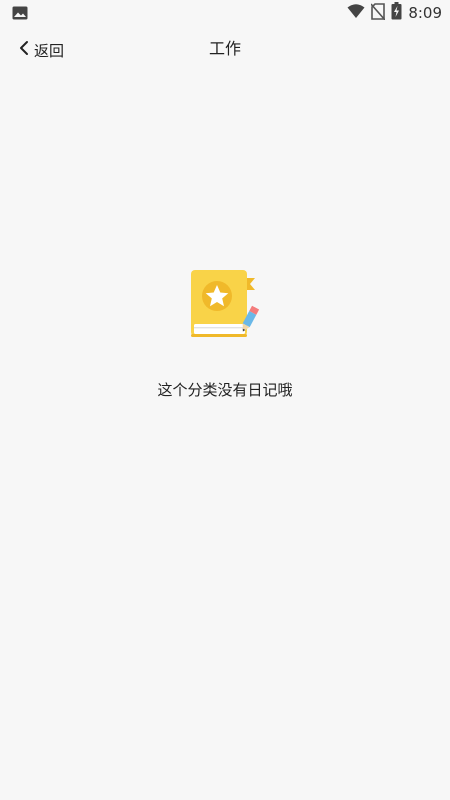  I want to click on wifi-icon, so click(356, 13).